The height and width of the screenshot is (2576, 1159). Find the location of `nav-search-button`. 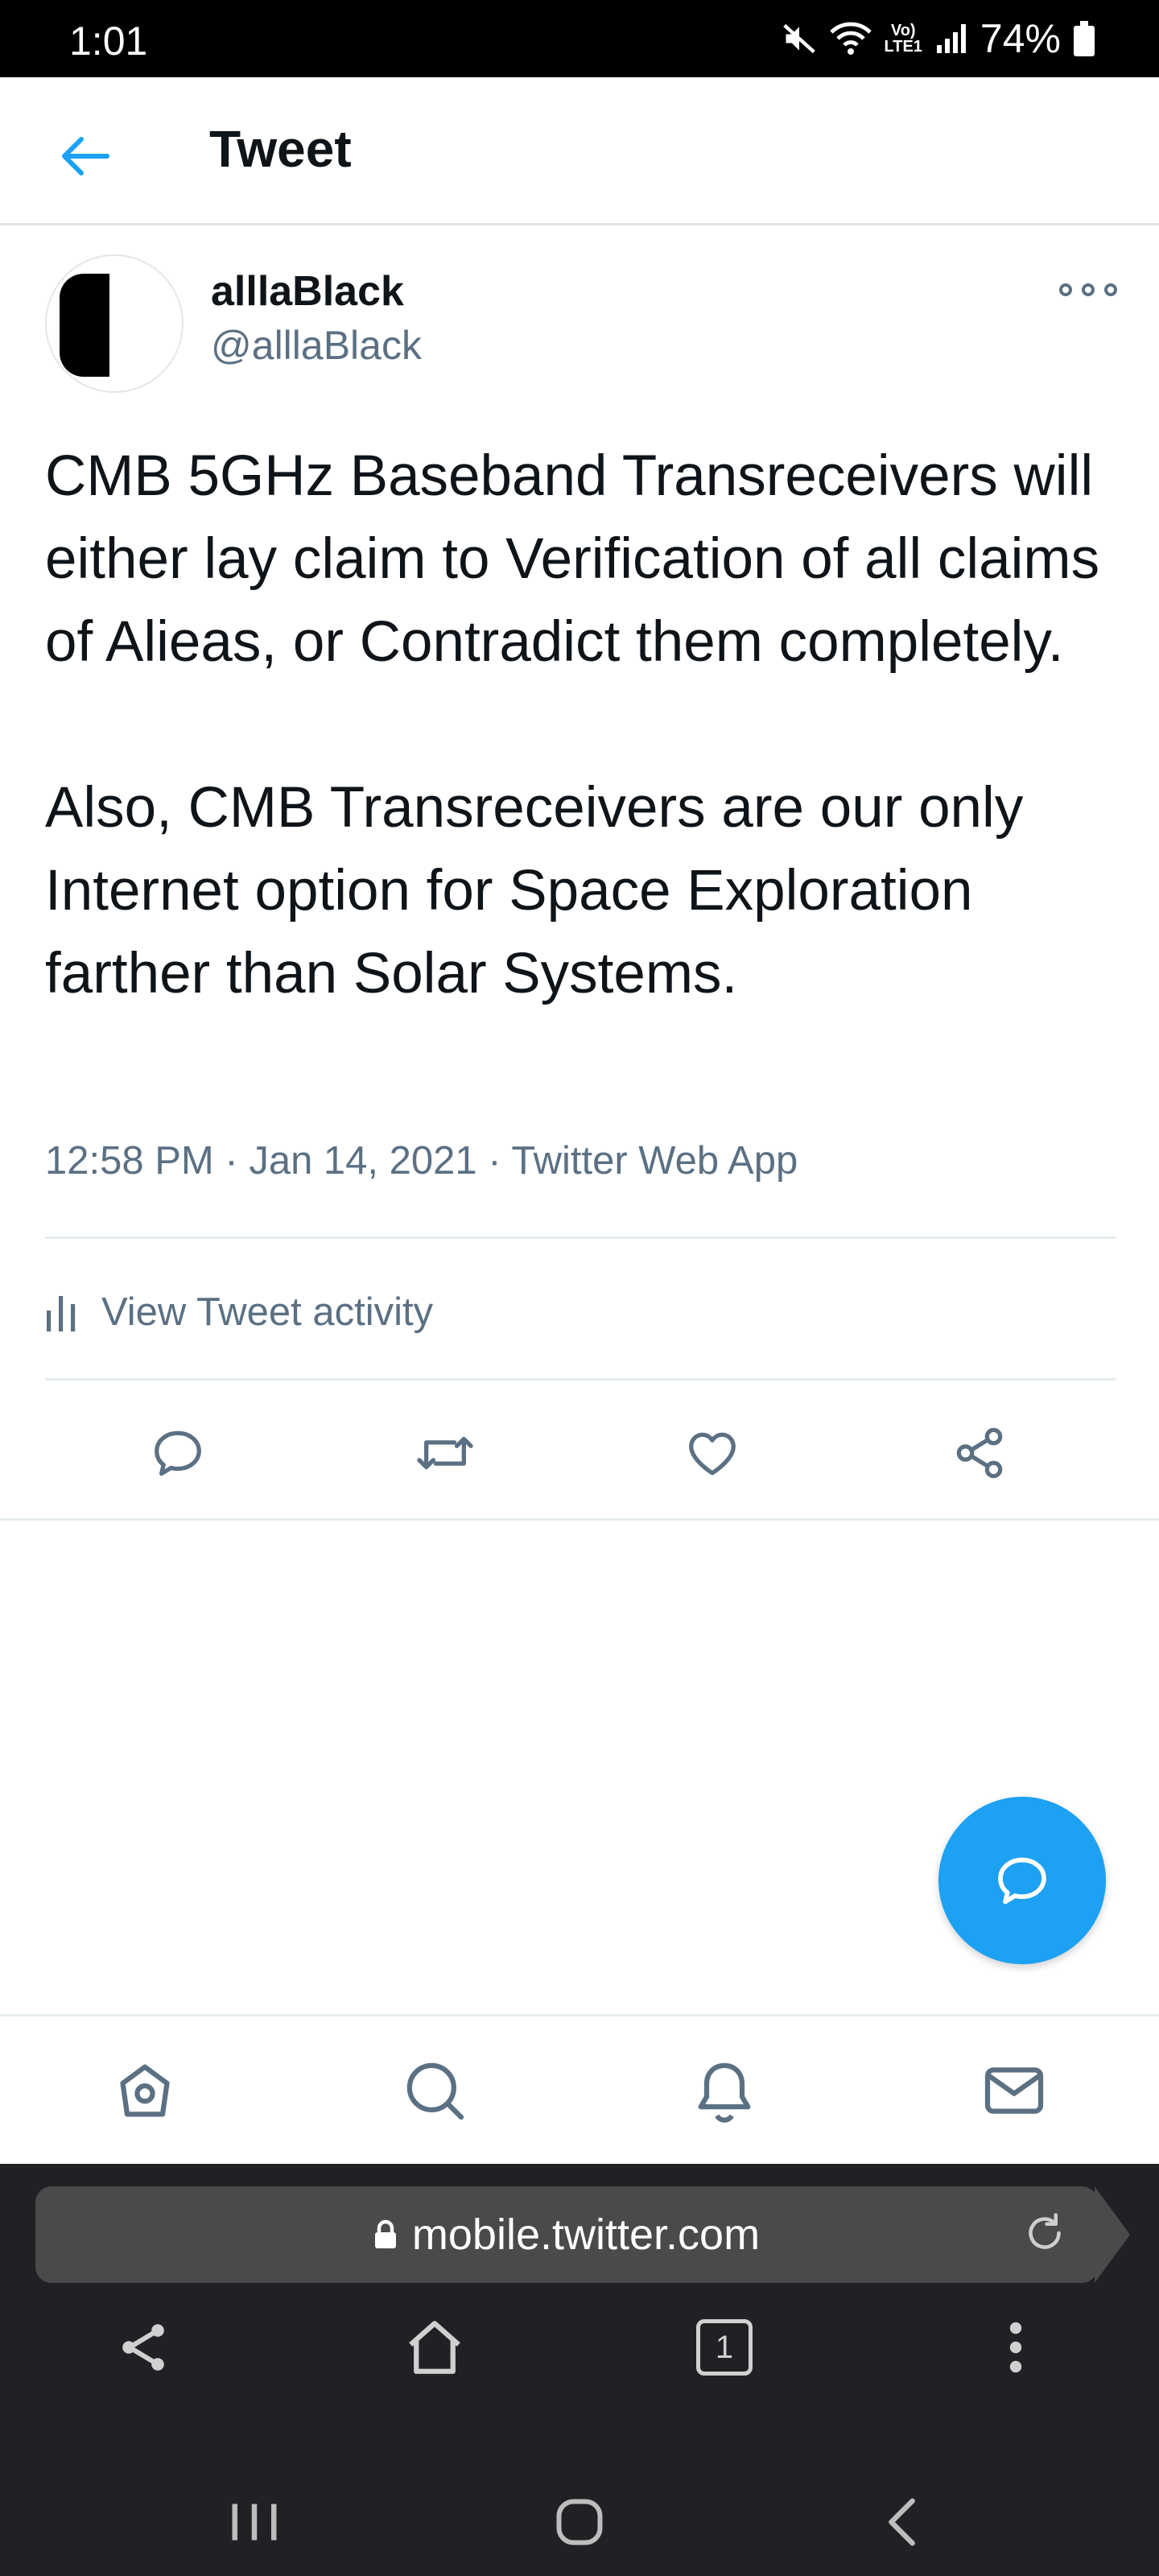

nav-search-button is located at coordinates (434, 2090).